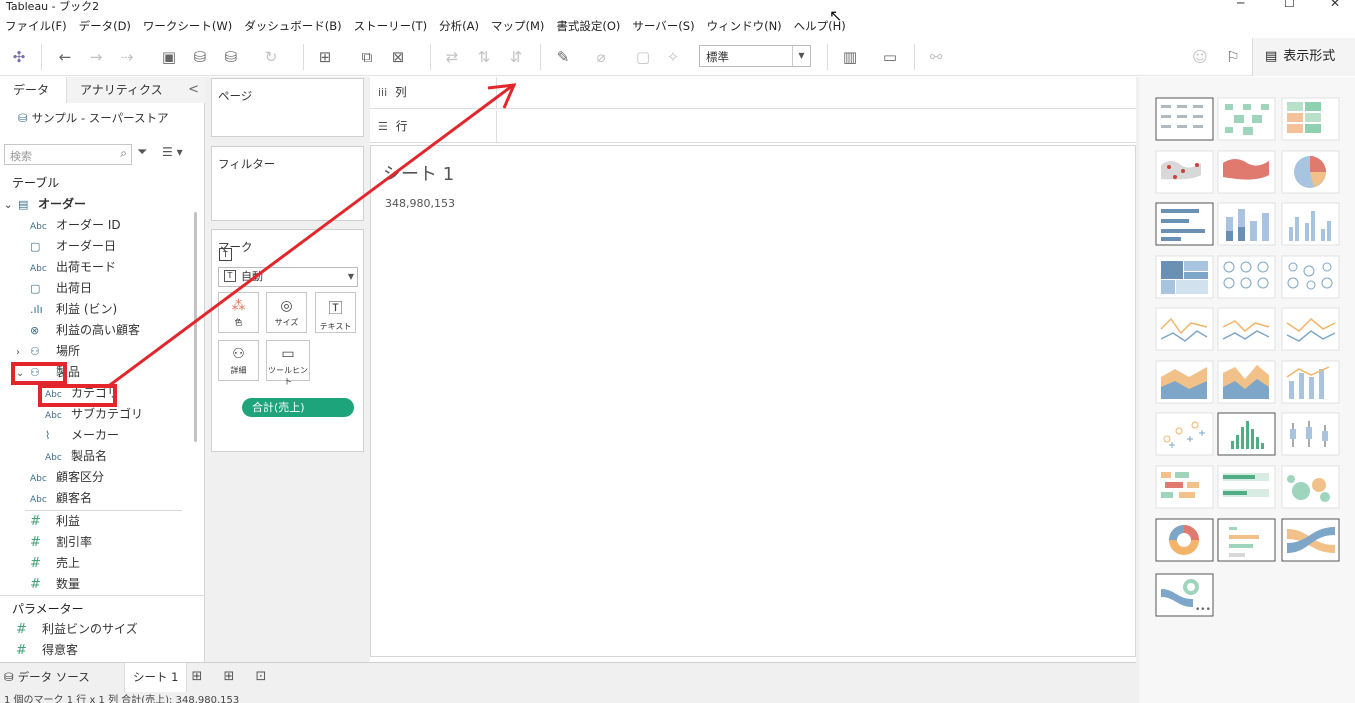  Describe the element at coordinates (193, 90) in the screenshot. I see `collapse-icon: <` at that location.